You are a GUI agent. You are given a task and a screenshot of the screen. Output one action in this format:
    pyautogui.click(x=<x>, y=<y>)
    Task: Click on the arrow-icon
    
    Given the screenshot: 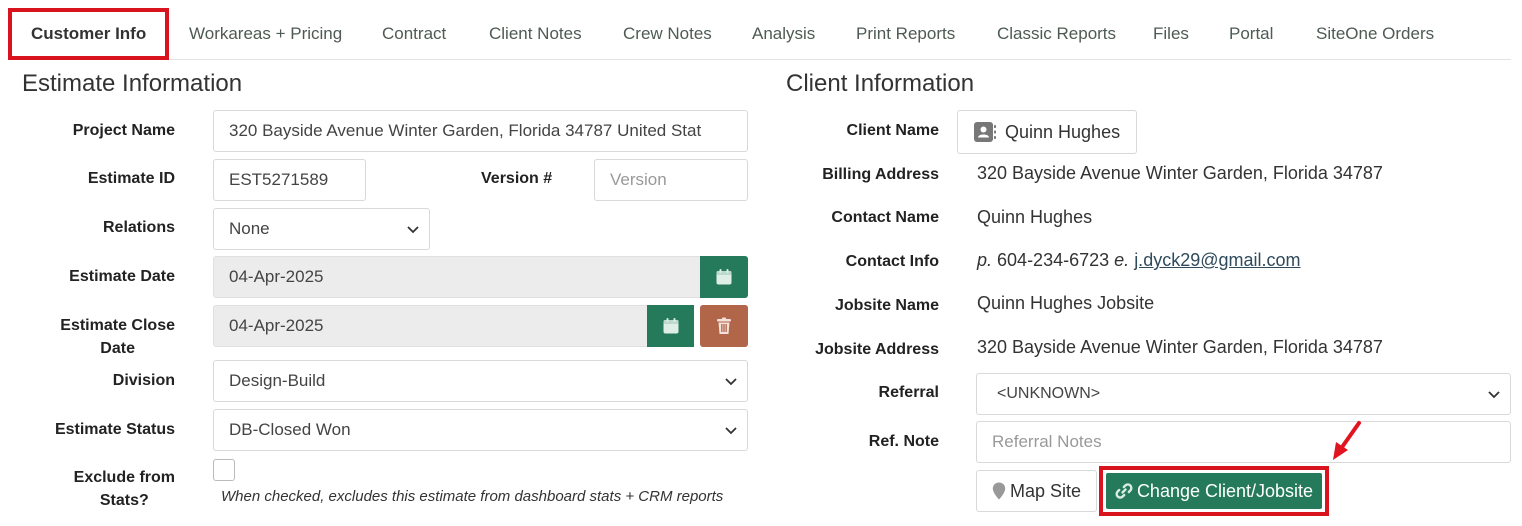 What is the action you would take?
    pyautogui.click(x=1347, y=440)
    